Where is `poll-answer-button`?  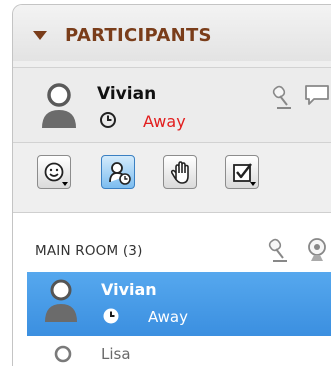
poll-answer-button is located at coordinates (242, 172).